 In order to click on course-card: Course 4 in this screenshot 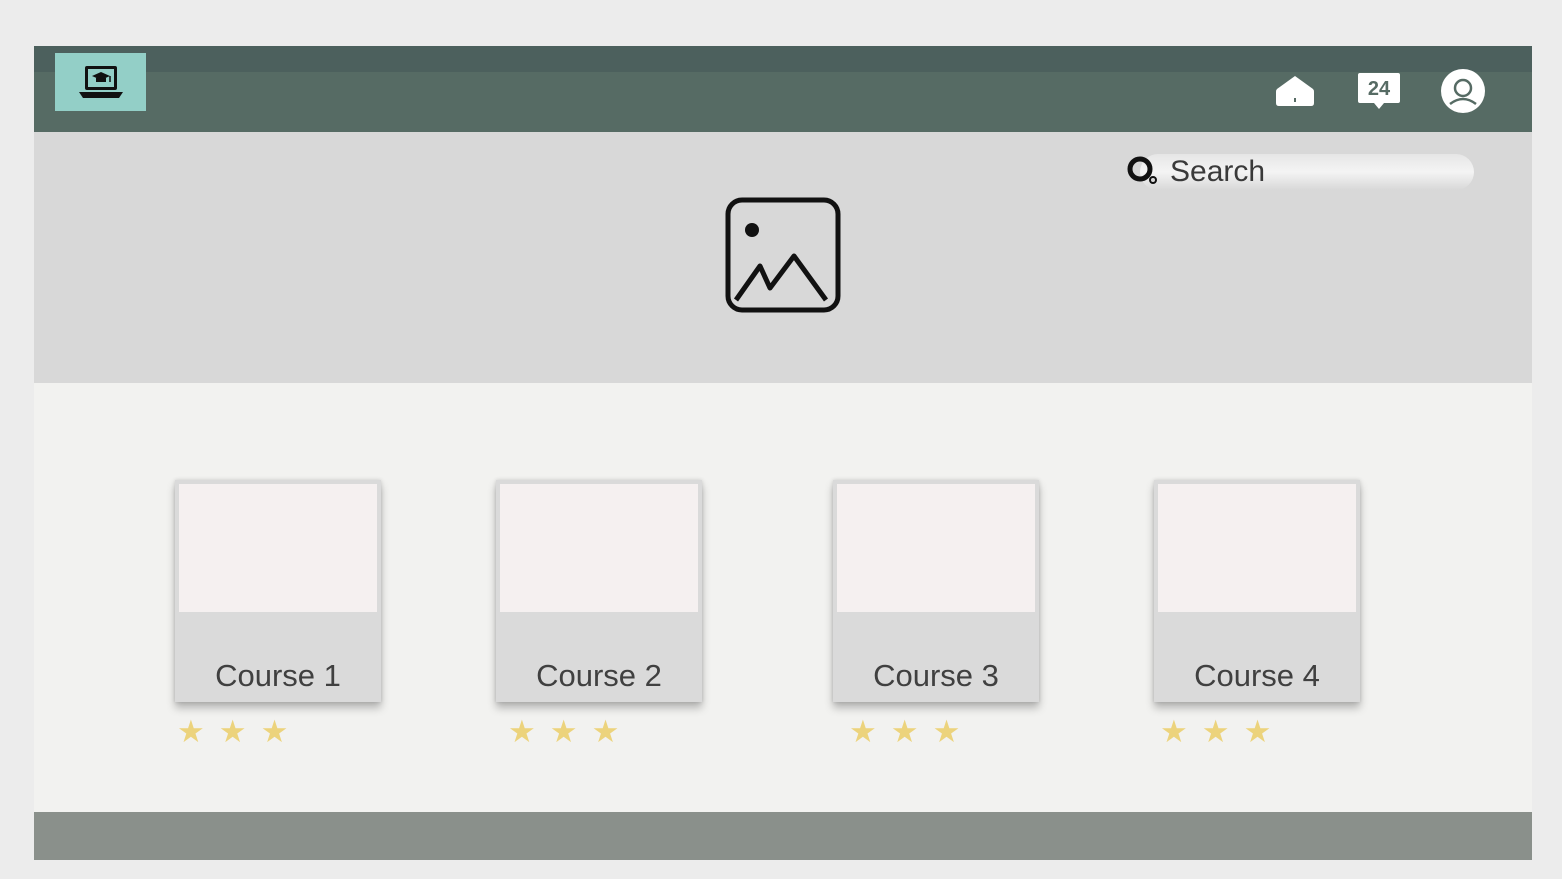, I will do `click(1257, 591)`.